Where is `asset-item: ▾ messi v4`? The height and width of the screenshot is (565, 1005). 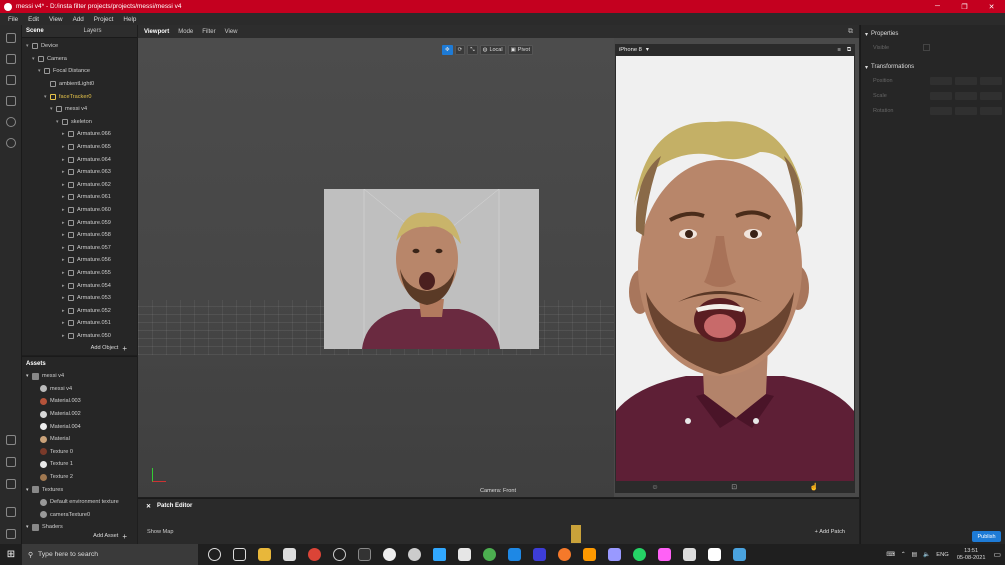 asset-item: ▾ messi v4 is located at coordinates (79, 376).